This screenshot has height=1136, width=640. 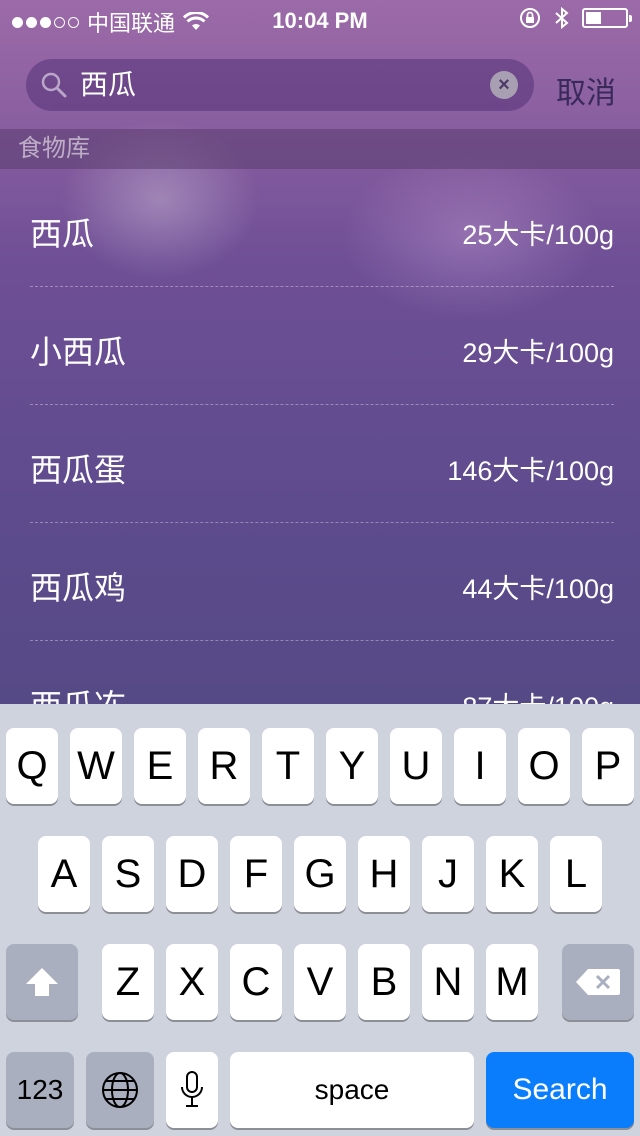 I want to click on key-m: M, so click(x=512, y=982).